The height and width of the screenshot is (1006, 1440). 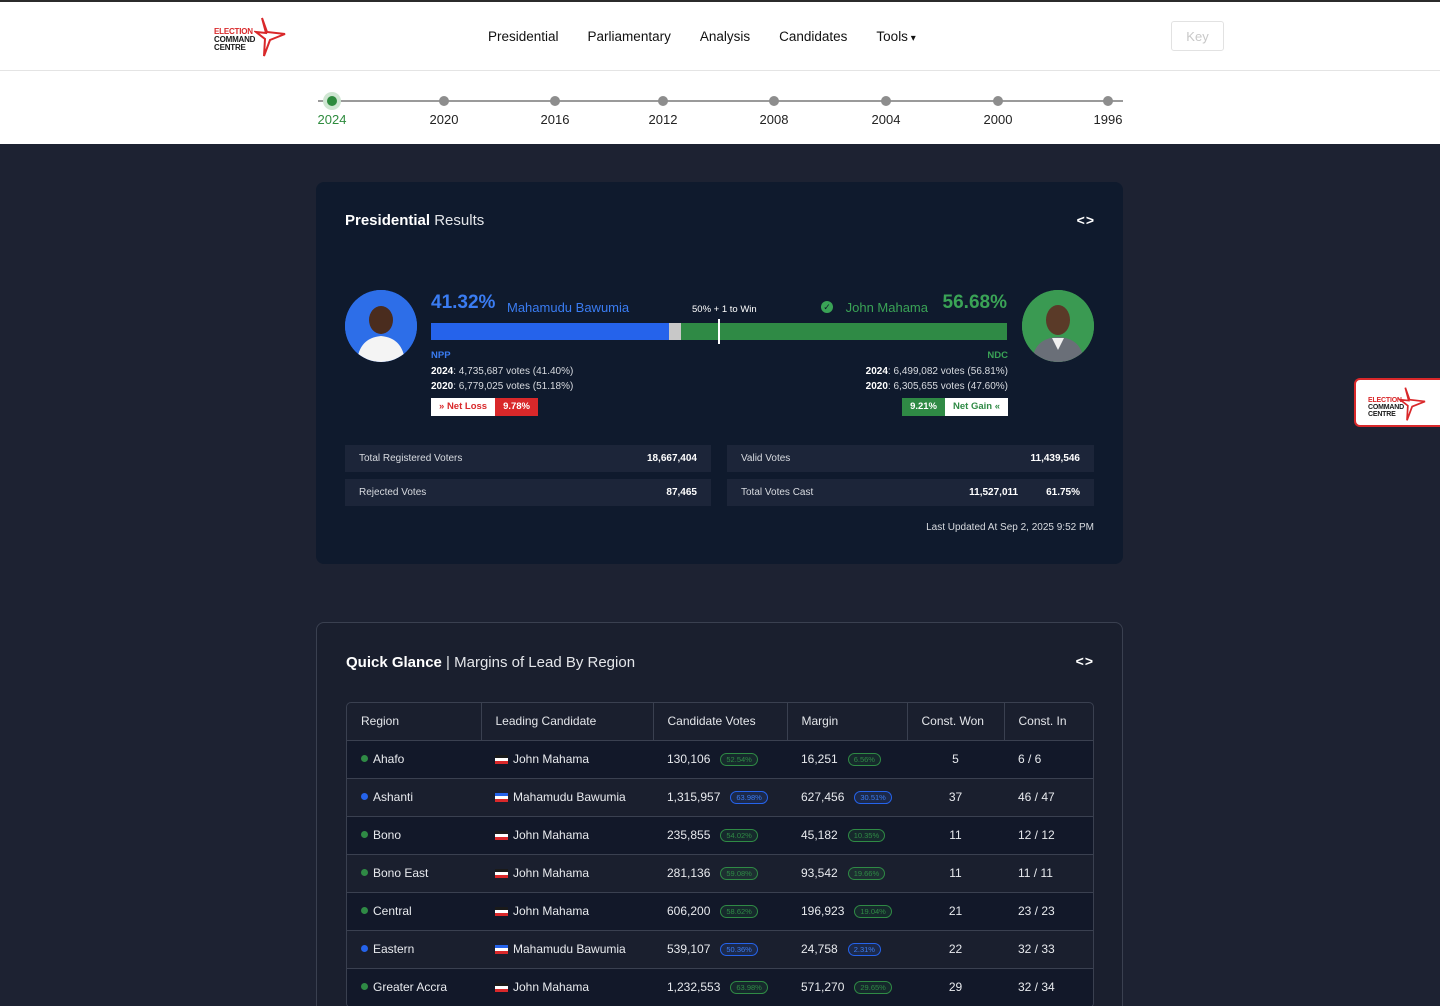 I want to click on votes-cell: 606,200 58.62%, so click(x=720, y=911).